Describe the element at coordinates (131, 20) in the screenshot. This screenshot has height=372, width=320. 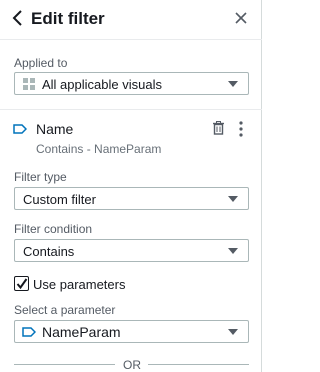
I see `panel-header: Edit filter` at that location.